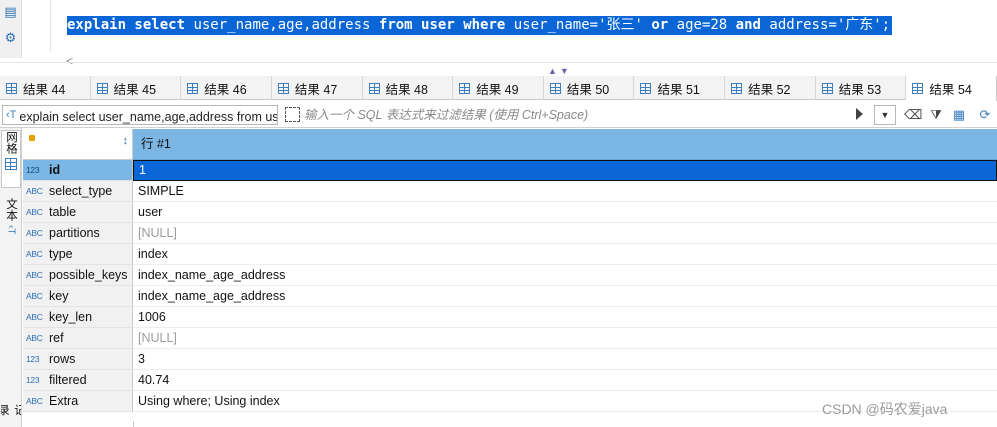  I want to click on grid-corner: ↕, so click(78, 144).